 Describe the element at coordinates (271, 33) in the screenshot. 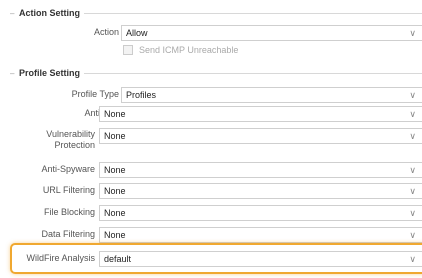

I see `action-select: Allow ∨` at that location.